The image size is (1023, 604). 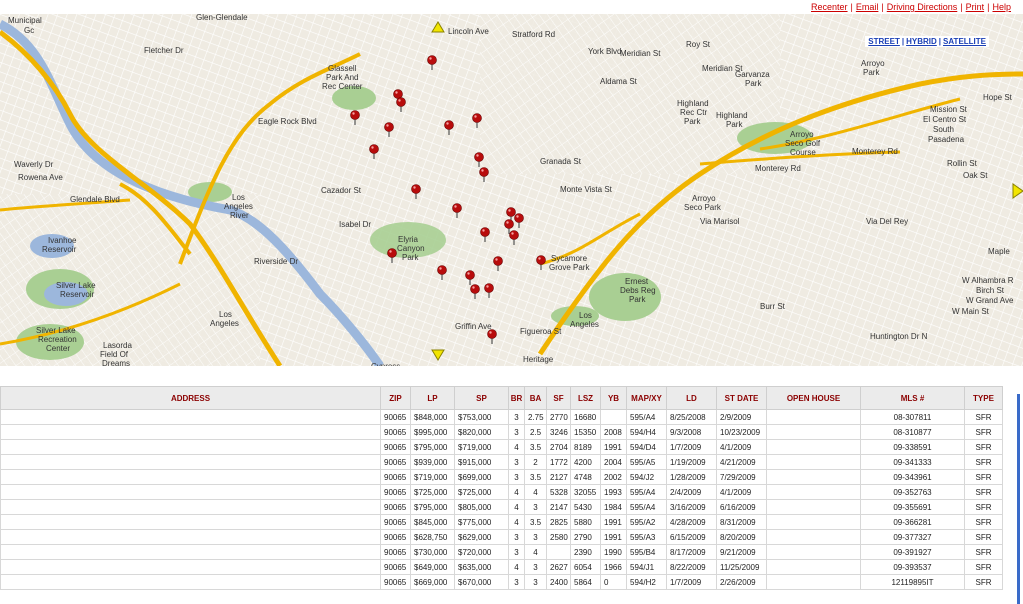 What do you see at coordinates (873, 63) in the screenshot?
I see `map-label: Arroyo` at bounding box center [873, 63].